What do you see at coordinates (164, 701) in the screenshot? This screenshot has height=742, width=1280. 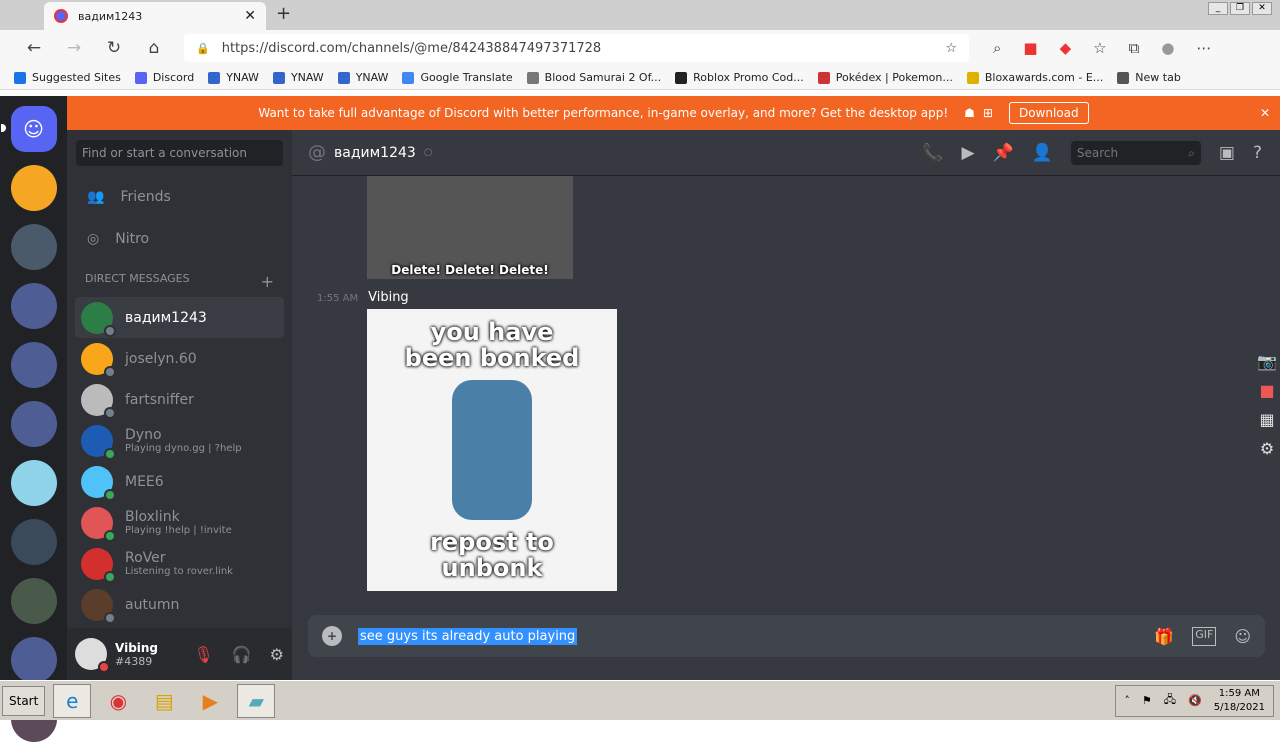 I see `explorer-taskbar-icon: ▤` at bounding box center [164, 701].